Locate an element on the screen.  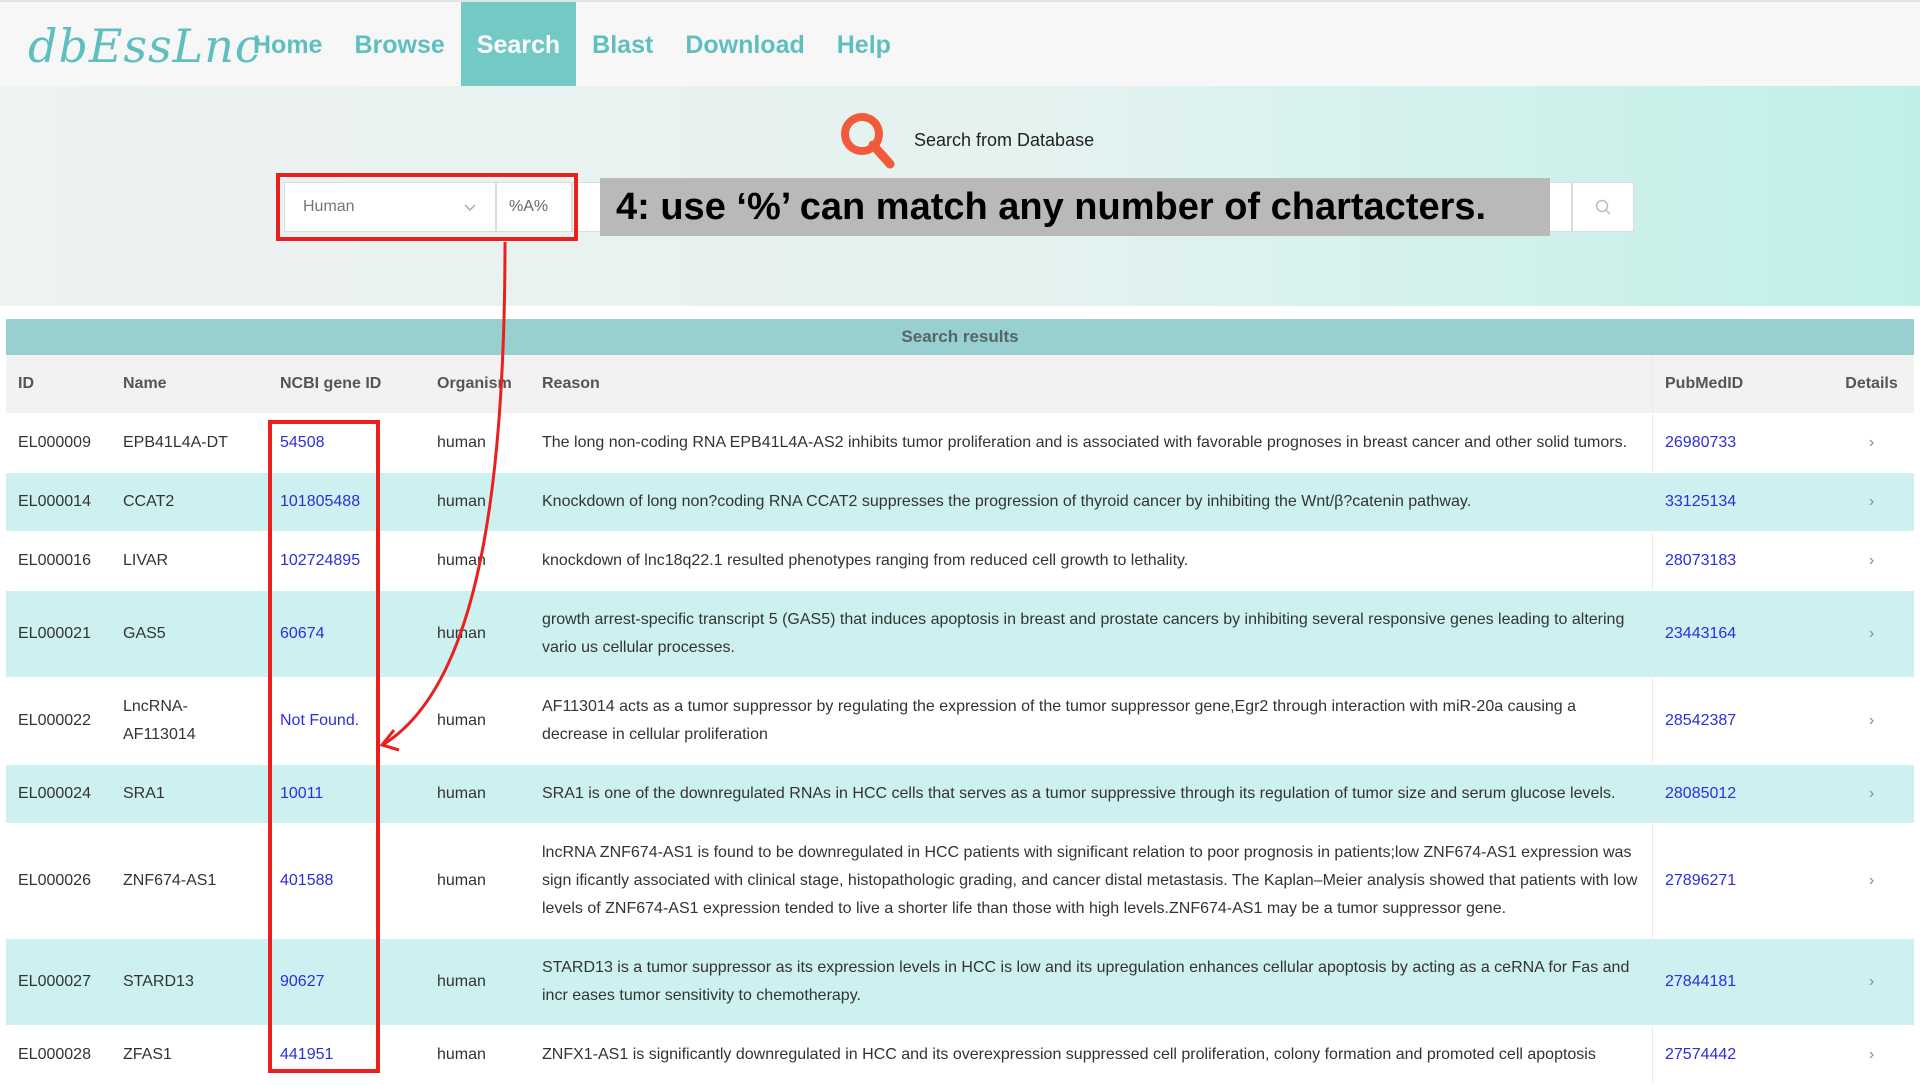
ncbi-link: 441951 is located at coordinates (306, 1055).